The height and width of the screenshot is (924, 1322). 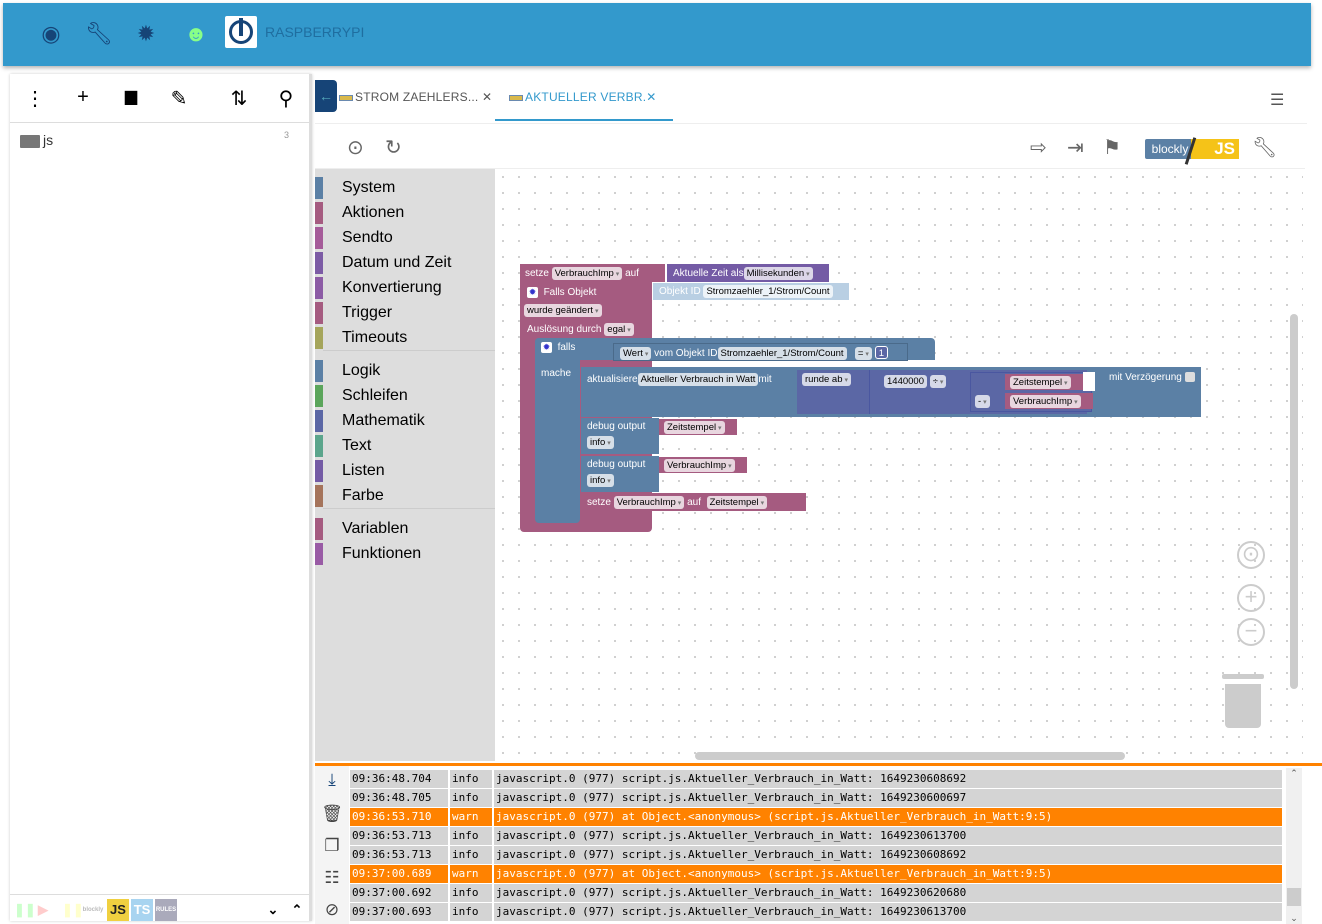 What do you see at coordinates (546, 347) in the screenshot?
I see `gear-icon: ✹` at bounding box center [546, 347].